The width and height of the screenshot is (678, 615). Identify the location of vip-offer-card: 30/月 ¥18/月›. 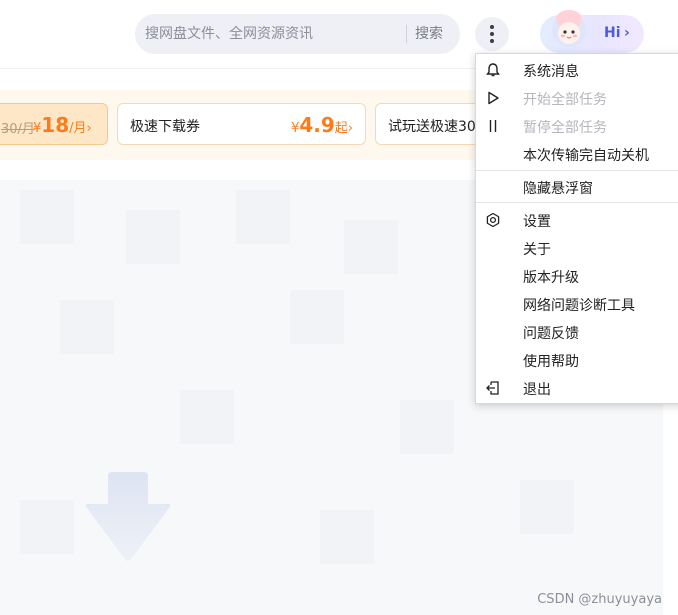
(54, 124).